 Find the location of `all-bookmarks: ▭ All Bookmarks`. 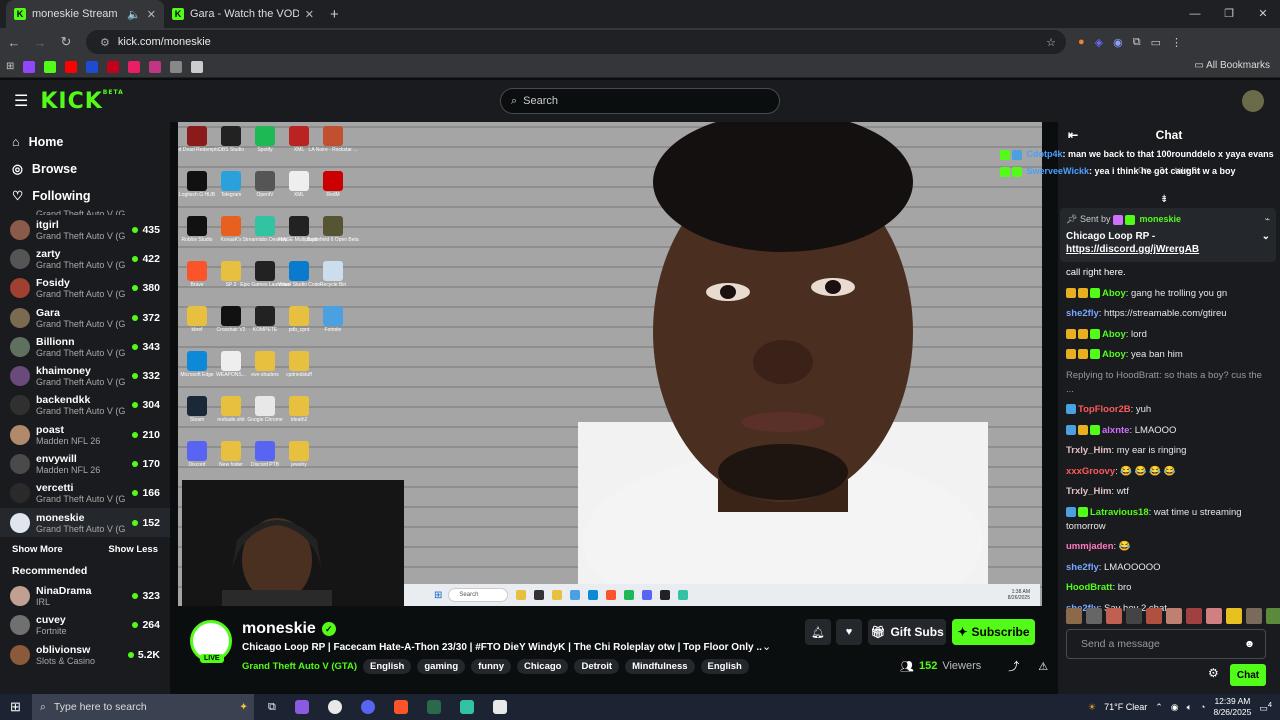

all-bookmarks: ▭ All Bookmarks is located at coordinates (1232, 65).